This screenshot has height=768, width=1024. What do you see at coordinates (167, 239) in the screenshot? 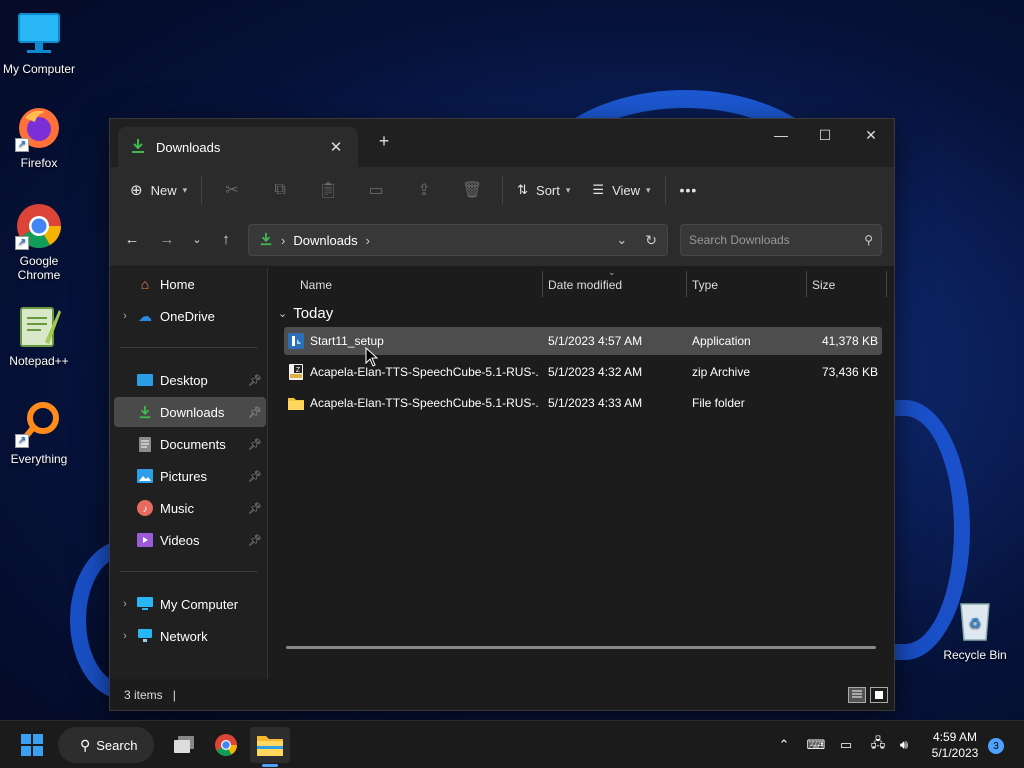
I see `forward-arrow-icon: →` at bounding box center [167, 239].